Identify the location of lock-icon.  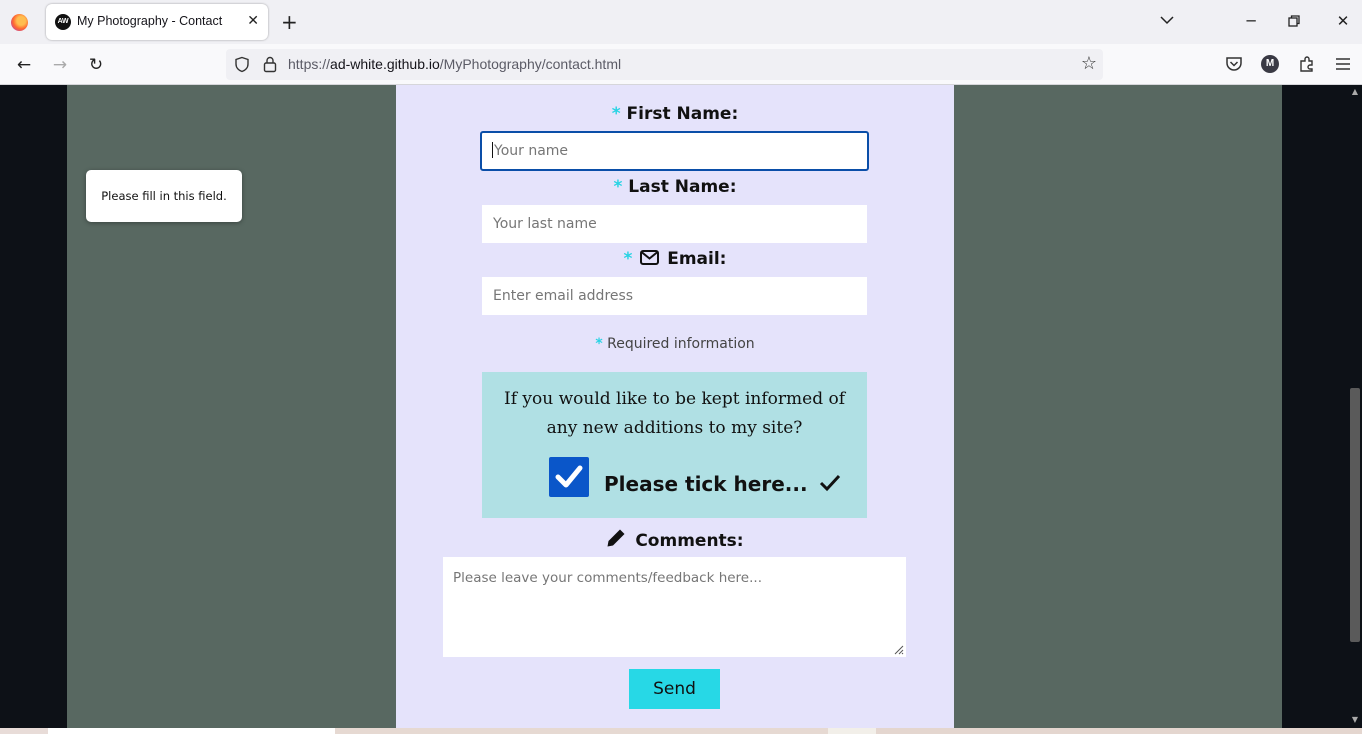
(270, 64).